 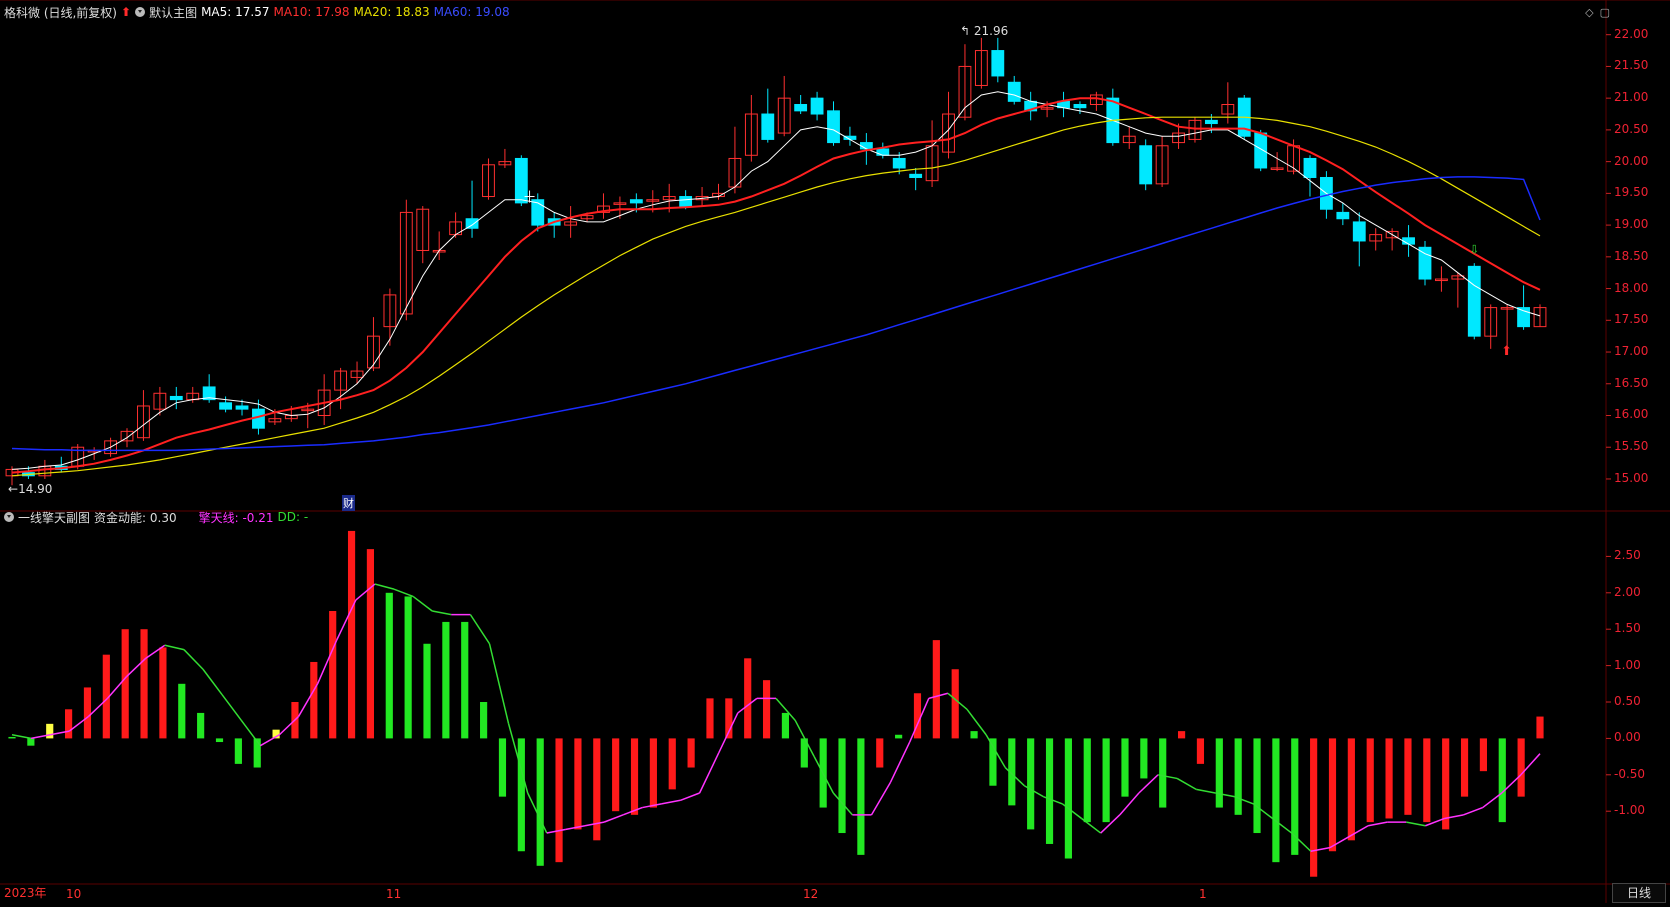 I want to click on ma10-label: MA10: 17.98, so click(x=311, y=12).